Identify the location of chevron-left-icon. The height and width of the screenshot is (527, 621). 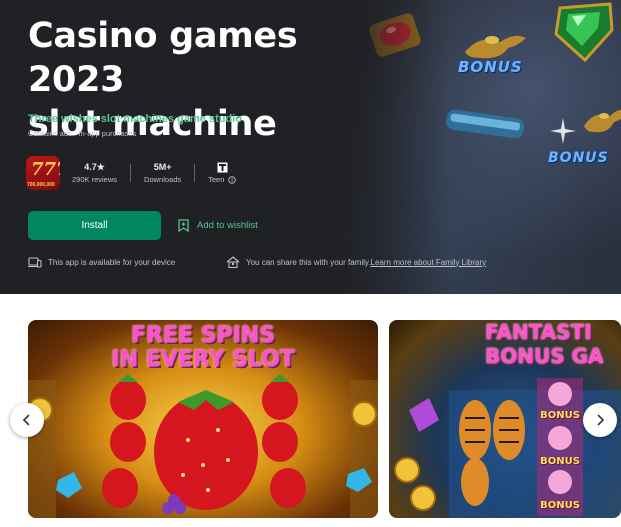
(26, 420).